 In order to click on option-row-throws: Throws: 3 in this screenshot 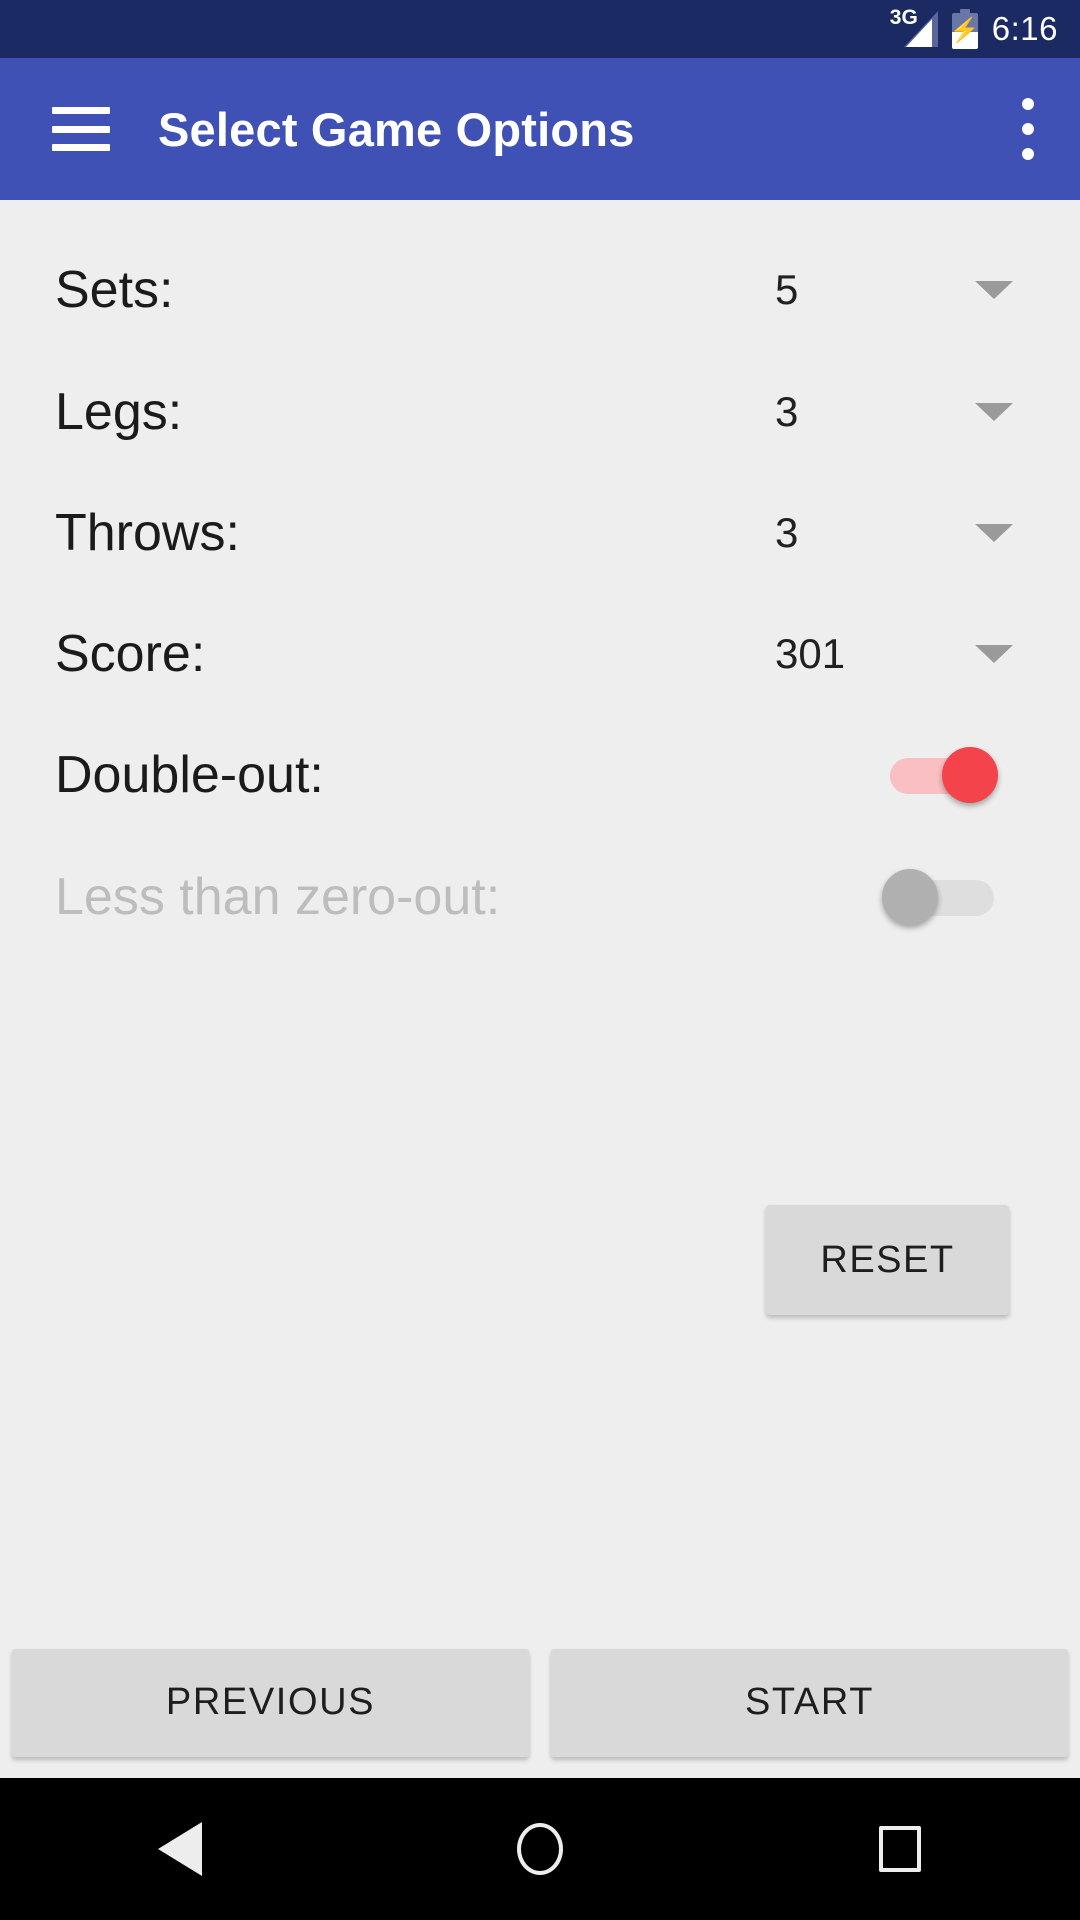, I will do `click(540, 533)`.